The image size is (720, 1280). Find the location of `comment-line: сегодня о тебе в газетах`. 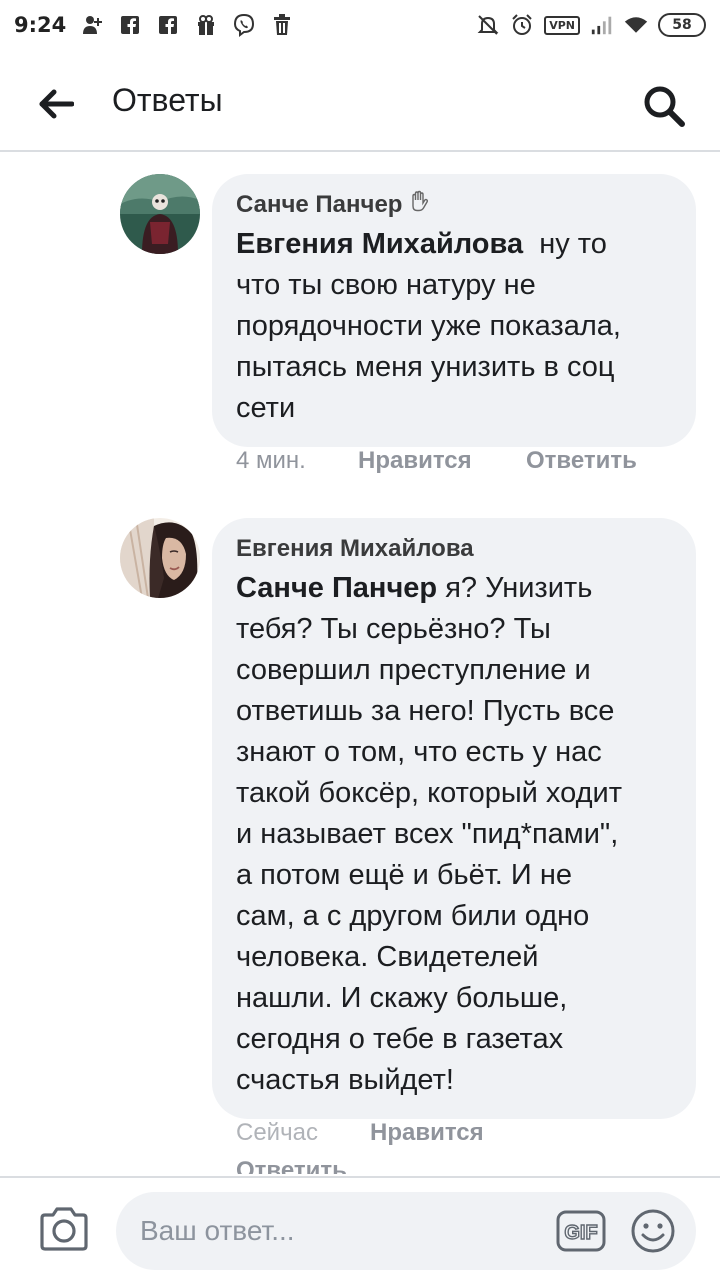

comment-line: сегодня о тебе в газетах is located at coordinates (400, 1039).